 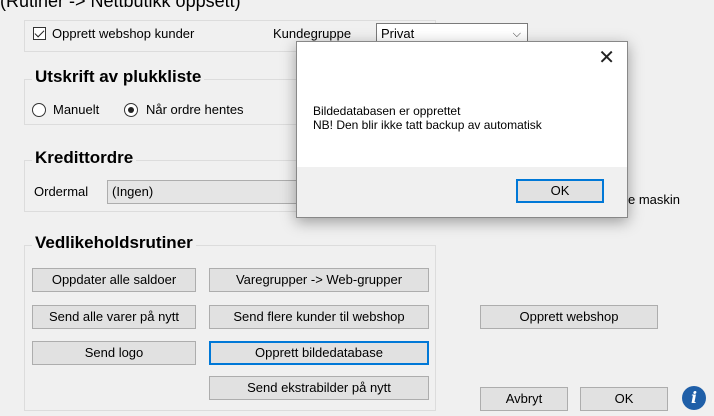 What do you see at coordinates (694, 398) in the screenshot?
I see `info-icon: i` at bounding box center [694, 398].